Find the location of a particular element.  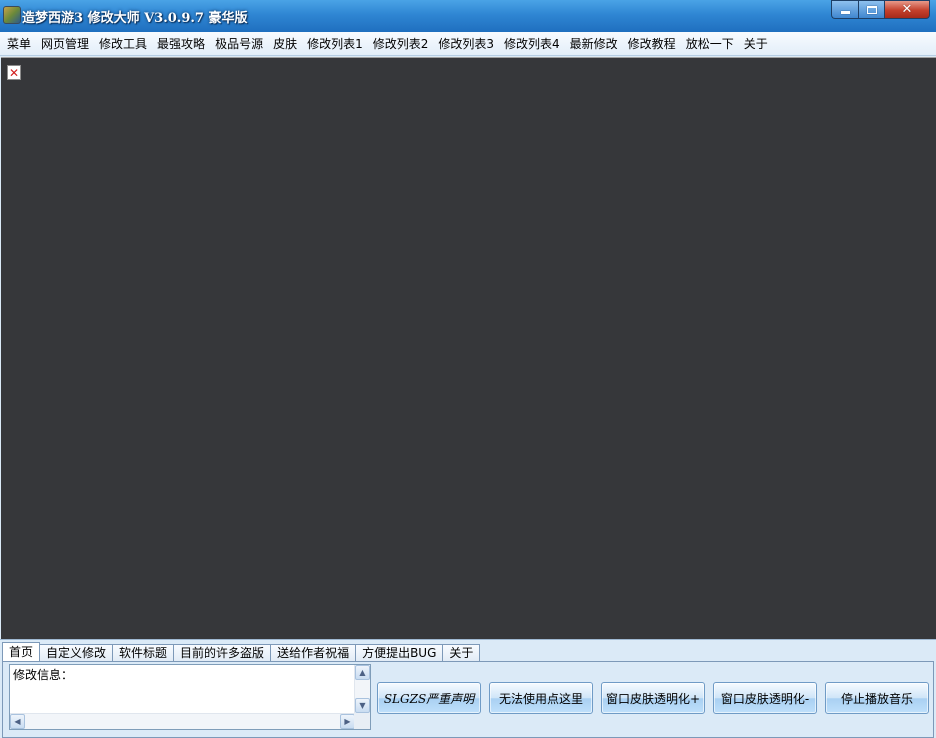

declaration-button: SLGZS严重声明 is located at coordinates (429, 698).